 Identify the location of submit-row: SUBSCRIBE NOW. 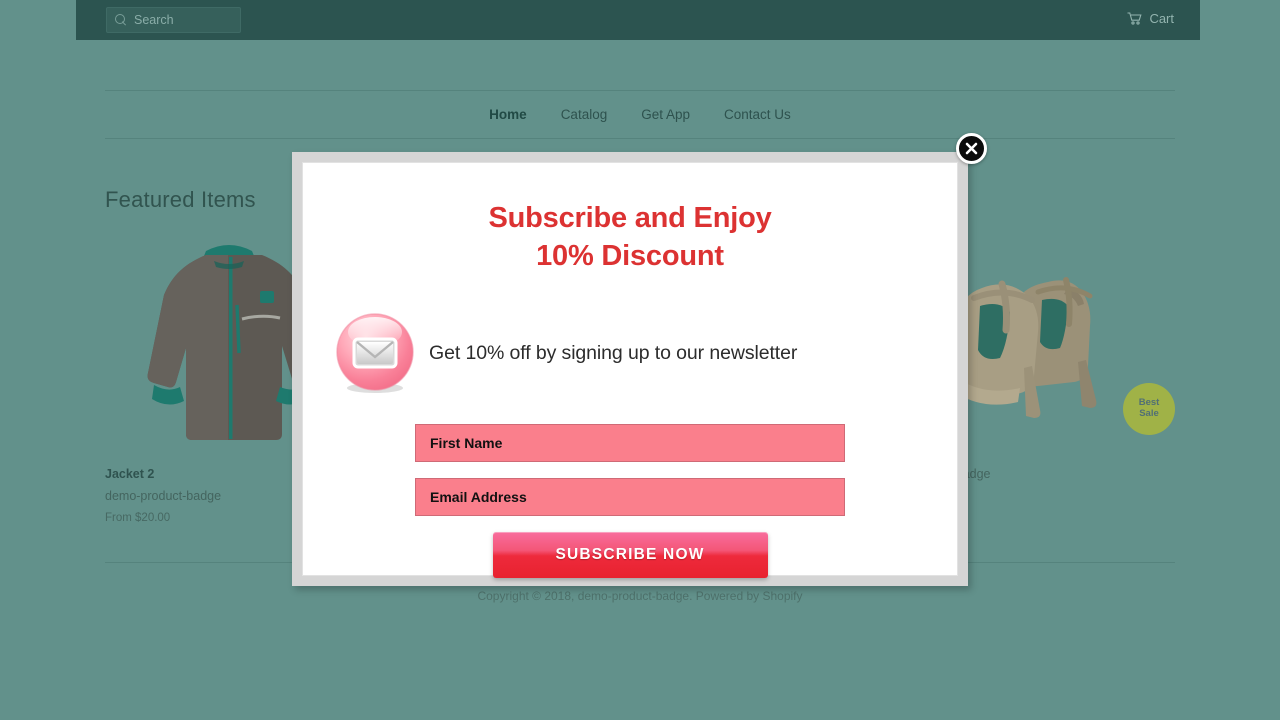
(630, 554).